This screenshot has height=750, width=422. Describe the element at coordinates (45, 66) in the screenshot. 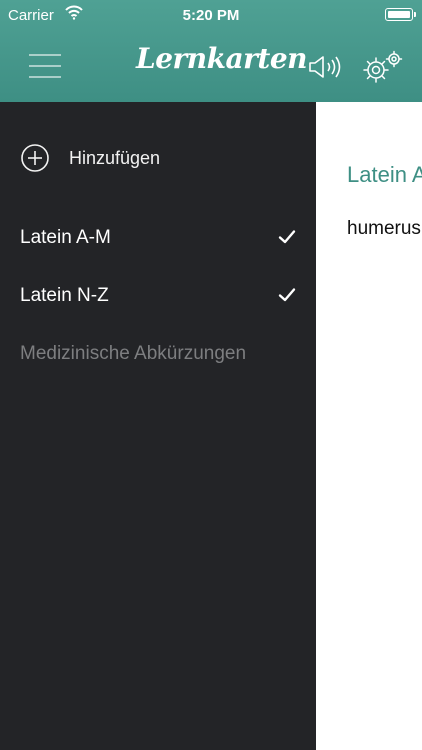

I see `menu-icon` at that location.